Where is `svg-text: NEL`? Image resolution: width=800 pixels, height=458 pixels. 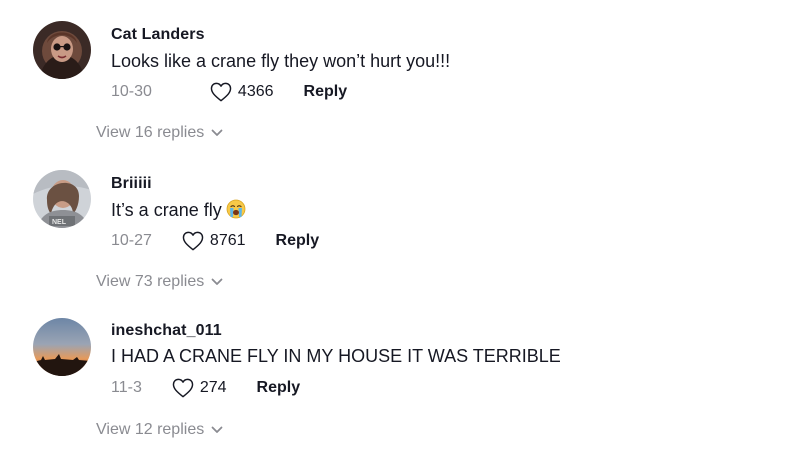 svg-text: NEL is located at coordinates (59, 222).